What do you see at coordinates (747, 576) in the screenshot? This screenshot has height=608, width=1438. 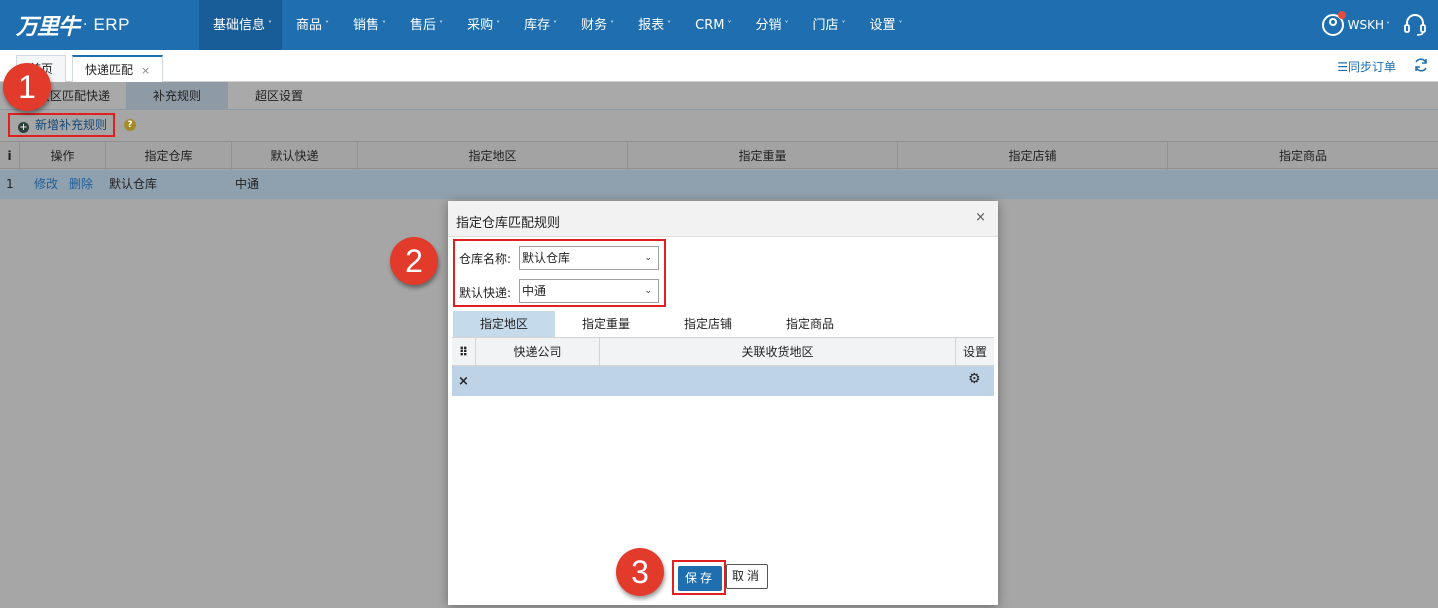 I see `cancel-button: 取消` at bounding box center [747, 576].